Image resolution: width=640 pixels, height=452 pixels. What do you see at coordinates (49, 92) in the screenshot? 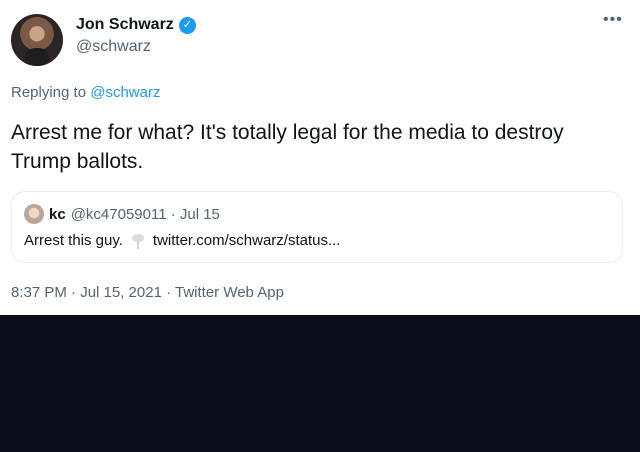
I see `replying-to-prefix: Replying to` at bounding box center [49, 92].